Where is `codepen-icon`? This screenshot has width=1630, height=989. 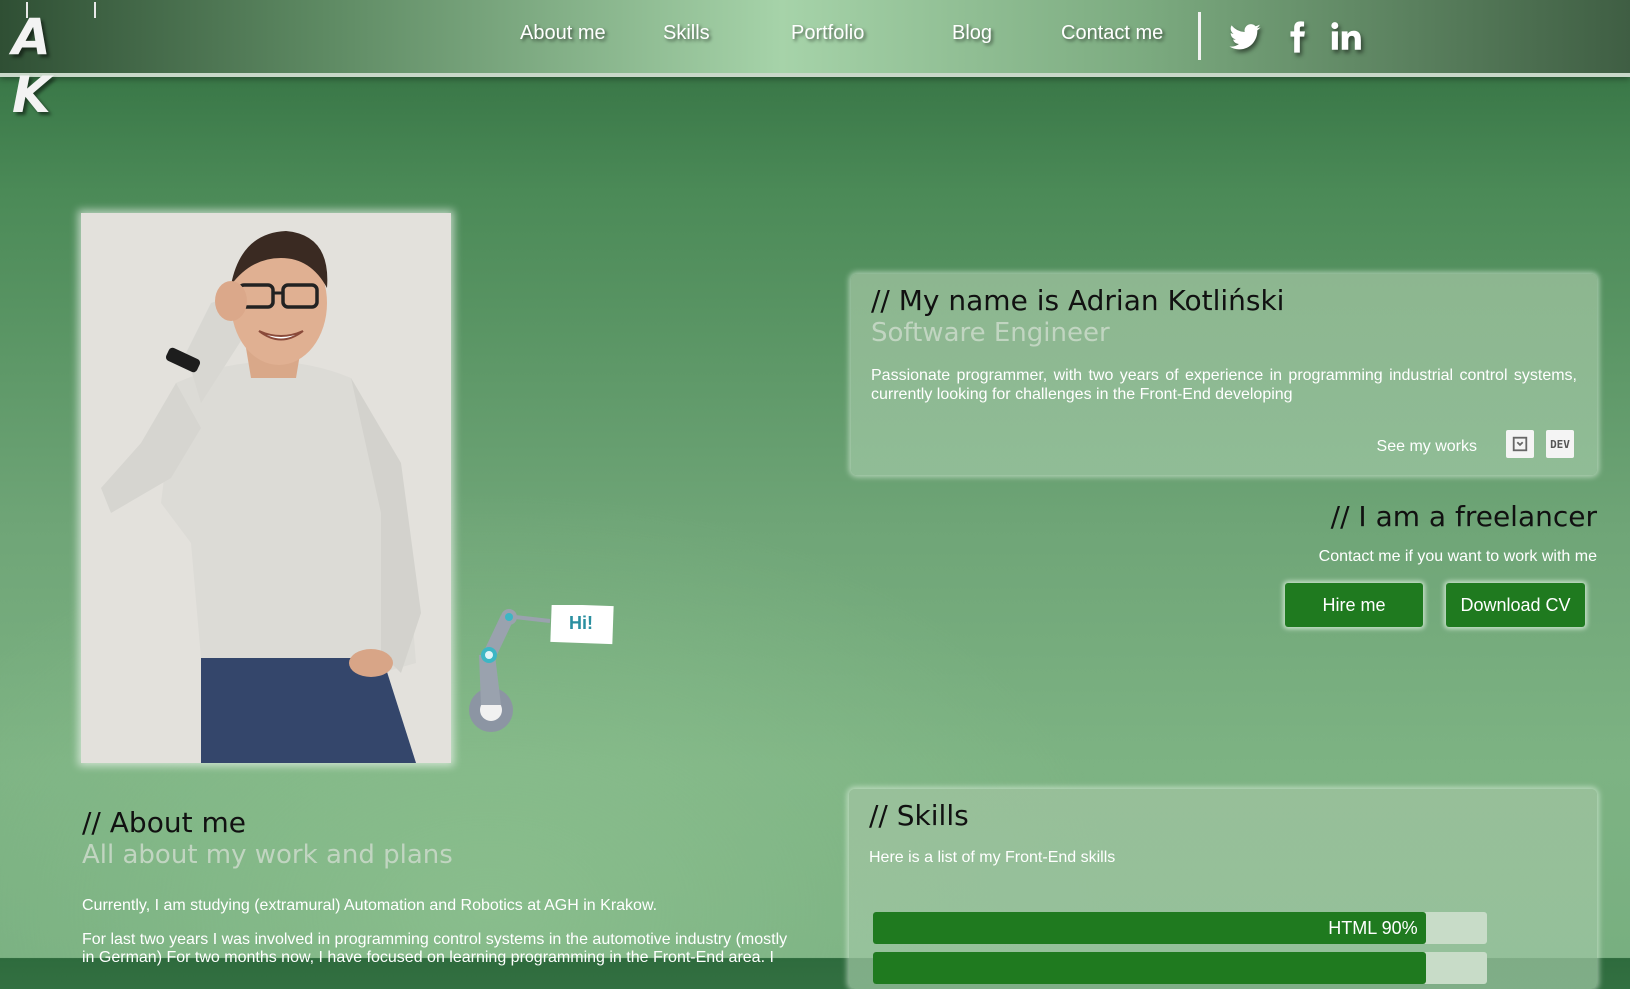
codepen-icon is located at coordinates (1520, 444).